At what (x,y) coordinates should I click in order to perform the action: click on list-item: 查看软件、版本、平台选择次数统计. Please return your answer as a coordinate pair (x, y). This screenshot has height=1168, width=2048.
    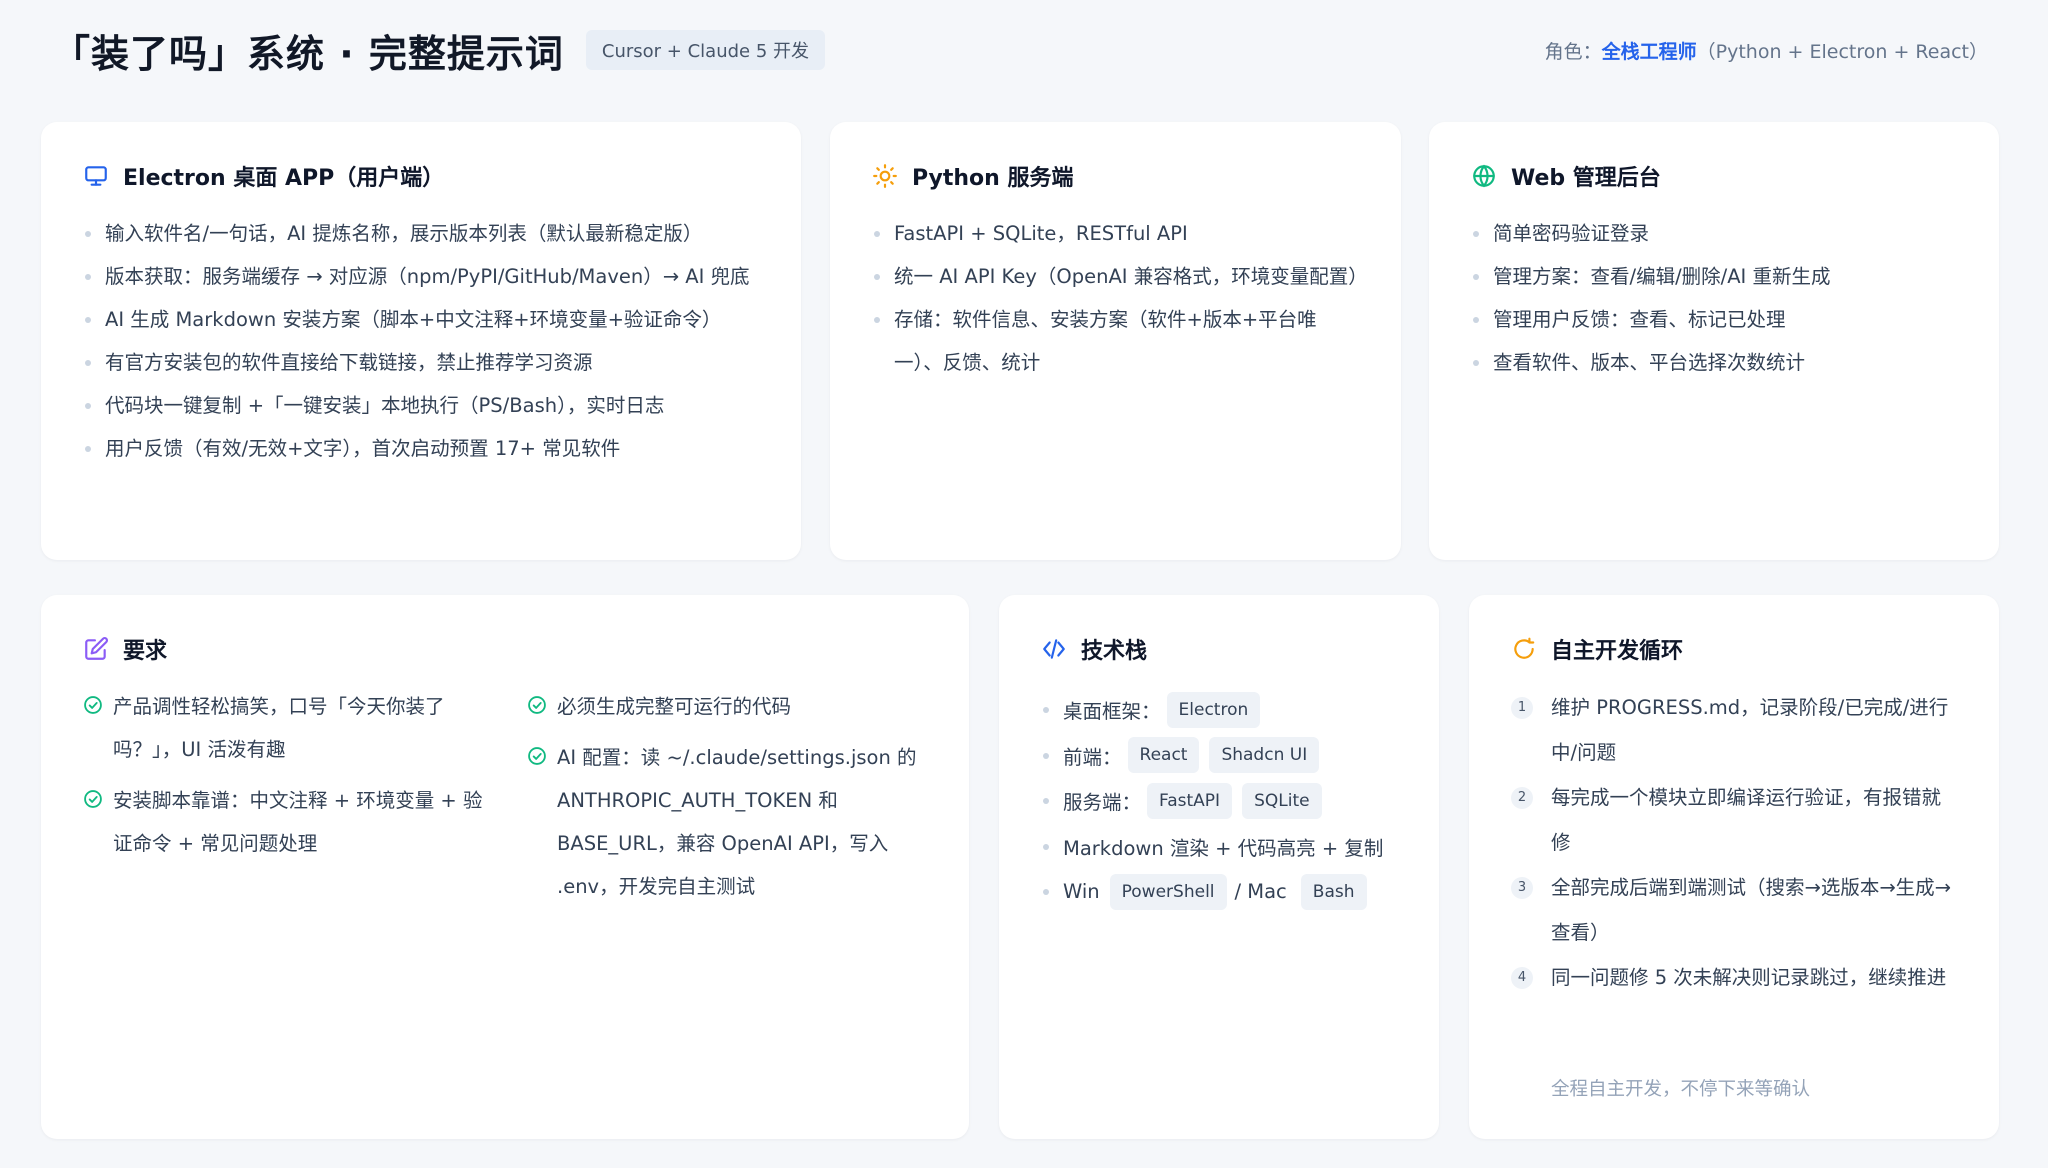
    Looking at the image, I should click on (1715, 362).